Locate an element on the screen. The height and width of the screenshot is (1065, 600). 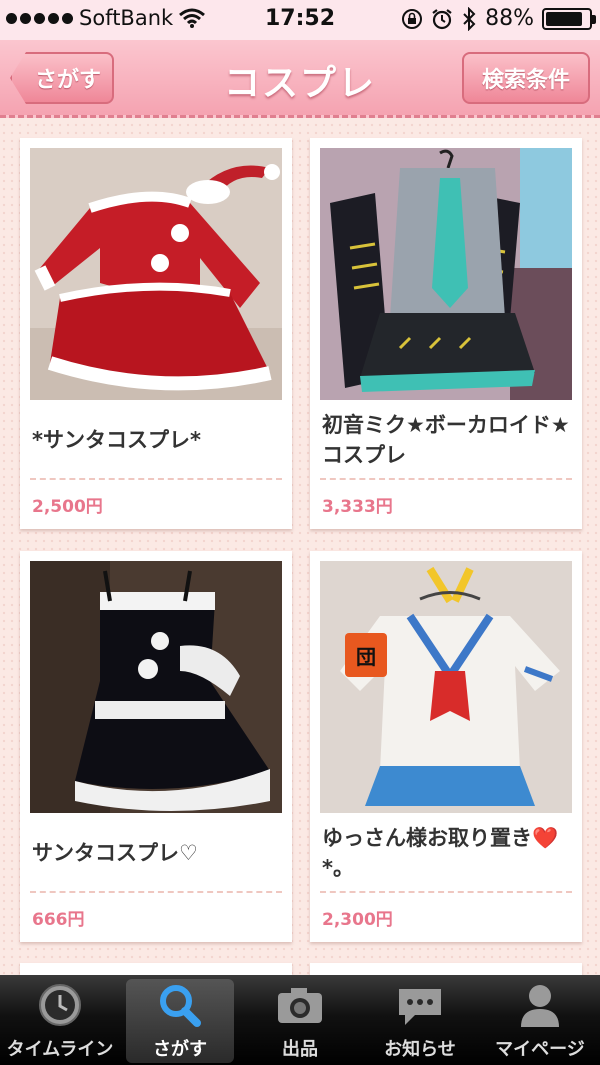
product-price: 2,500円 is located at coordinates (67, 507).